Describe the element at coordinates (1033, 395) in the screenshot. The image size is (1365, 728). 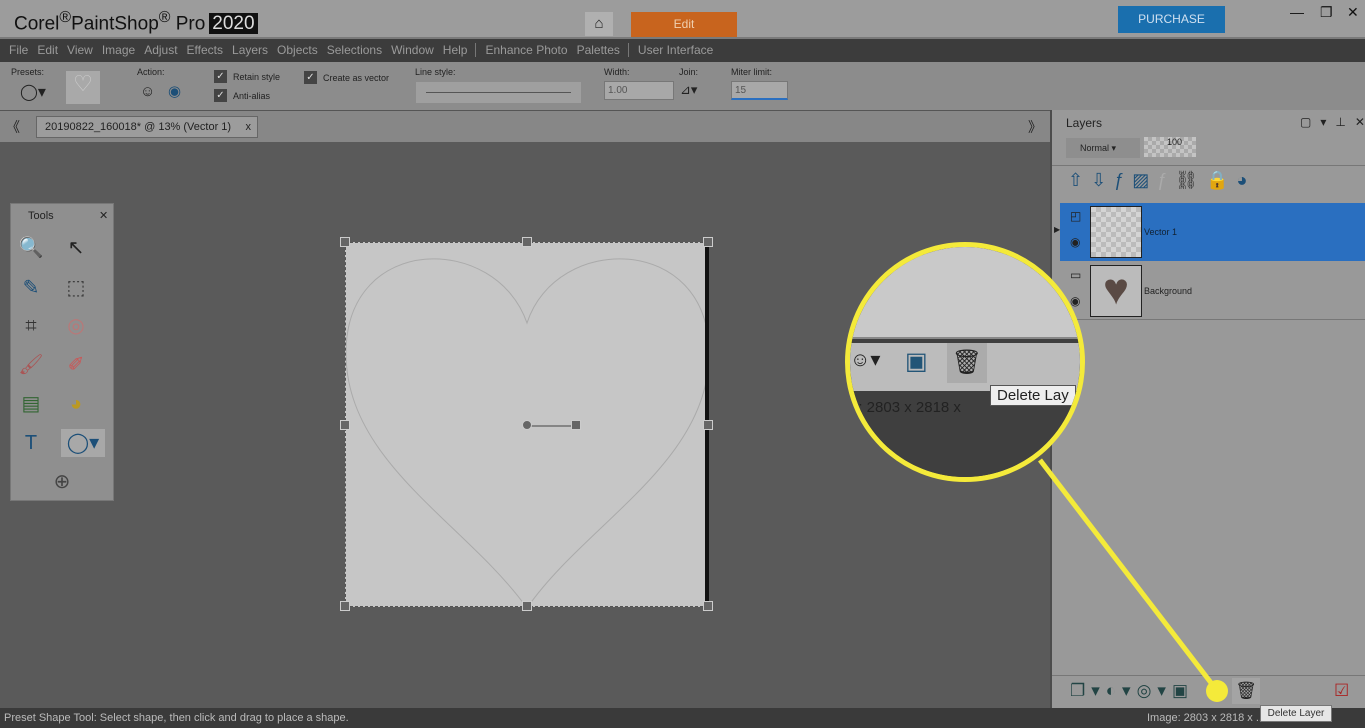
I see `callout-tooltip: Delete Lay` at that location.